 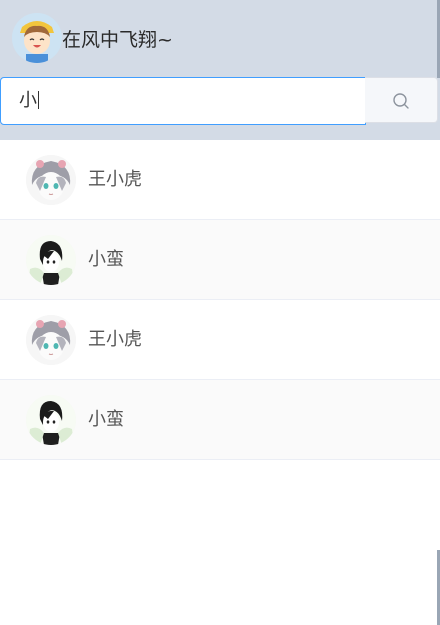 I want to click on user-name: 在风中飞翔~, so click(x=117, y=40).